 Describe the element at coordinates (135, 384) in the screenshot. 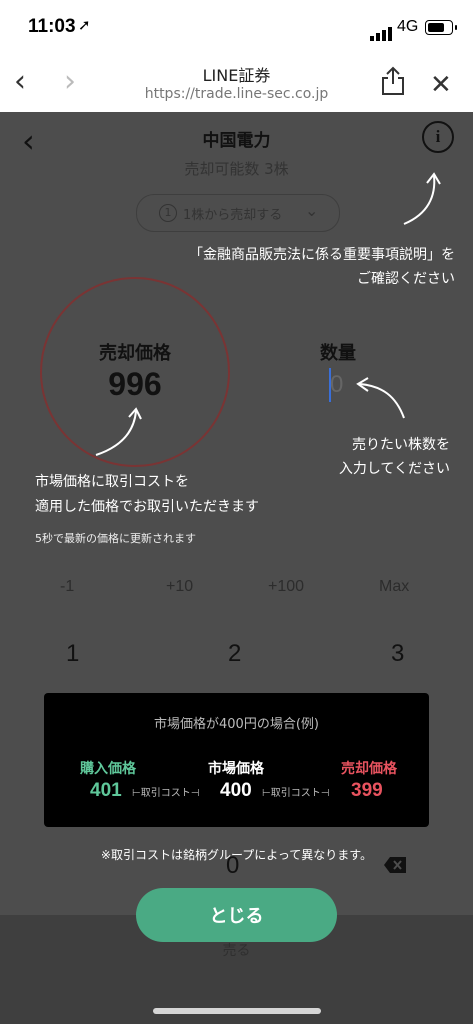

I see `sell-price-value: 996` at that location.